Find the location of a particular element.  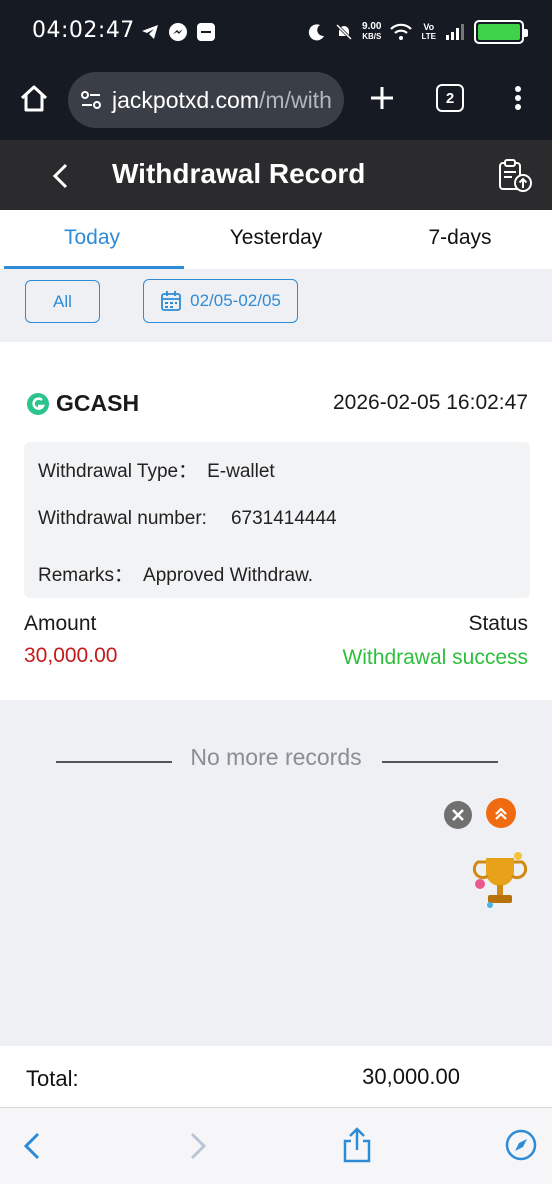

status-label: Status is located at coordinates (498, 623).